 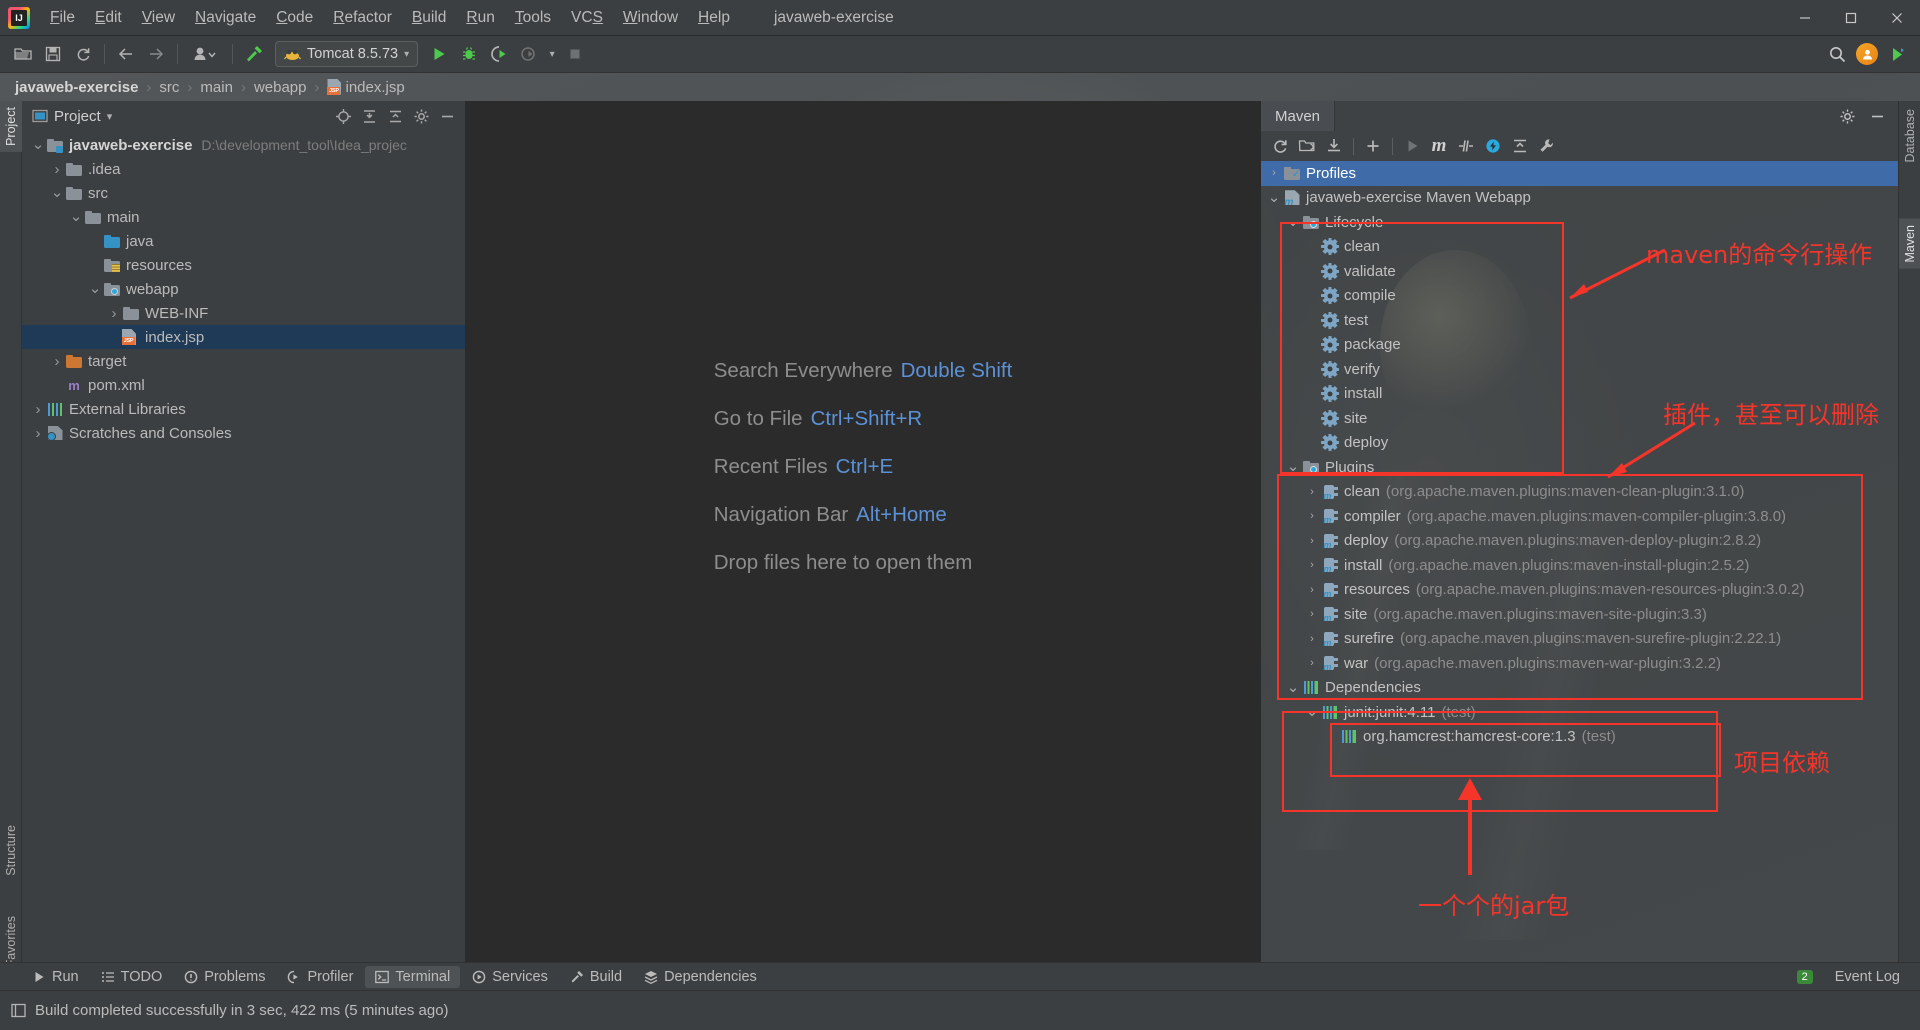 I want to click on back-arrow-icon, so click(x=126, y=54).